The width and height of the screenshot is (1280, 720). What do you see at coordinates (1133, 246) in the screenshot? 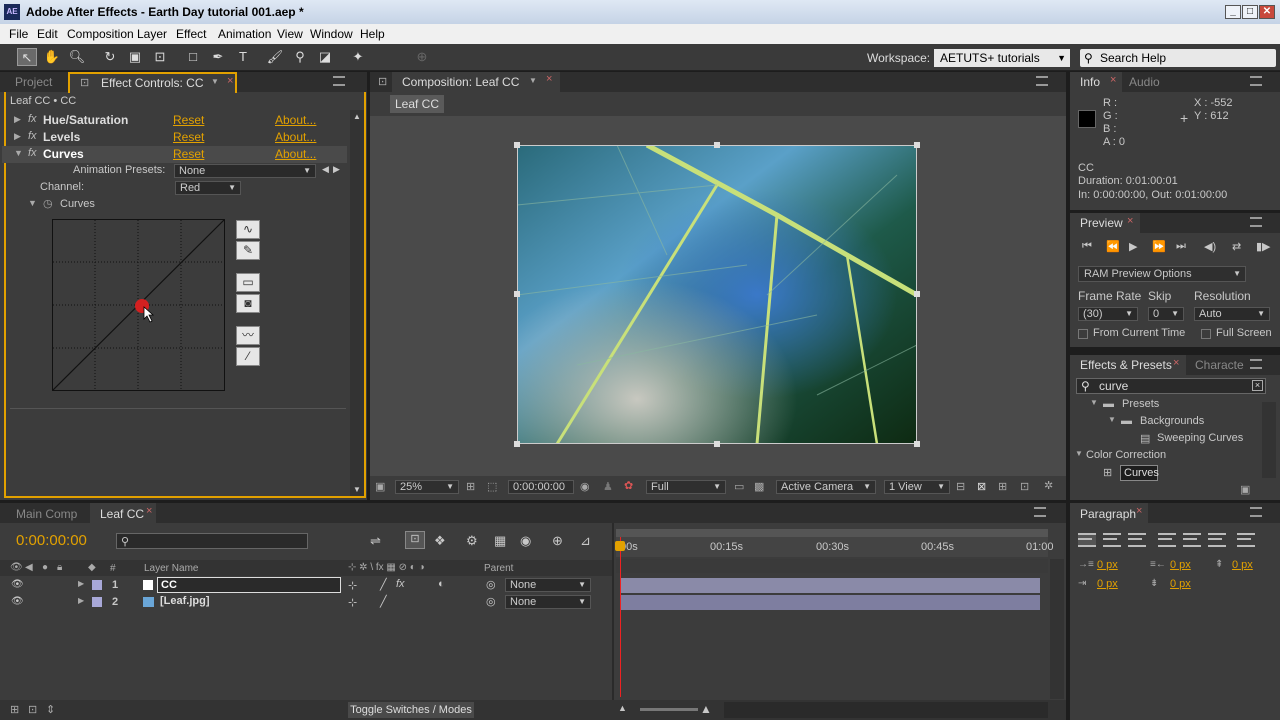
I see `play-icon: ▶` at bounding box center [1133, 246].